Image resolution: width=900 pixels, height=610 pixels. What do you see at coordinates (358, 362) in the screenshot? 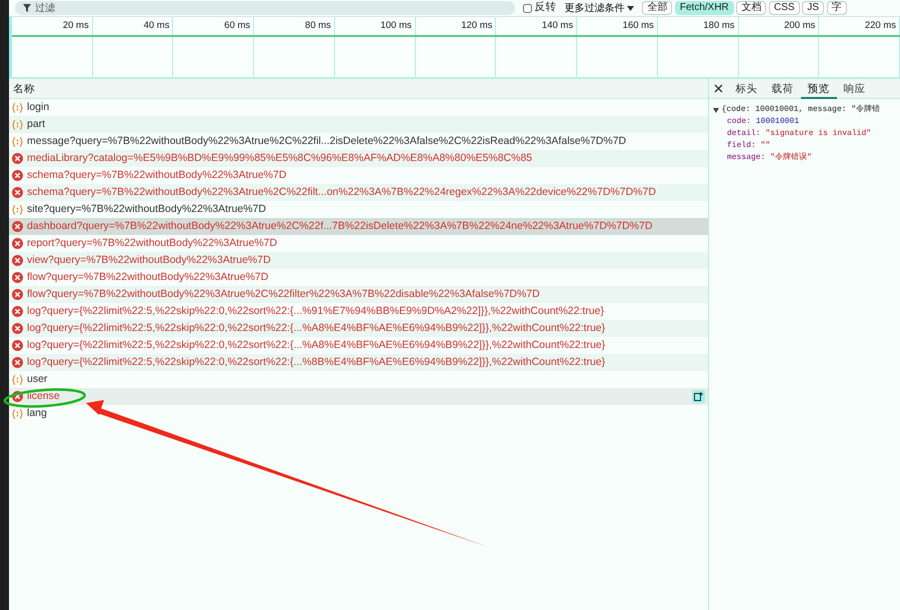
I see `request-row: log?query={%22limit%22:5,%22skip%22:0,%22sort%22:{...%8B%E4%BF%AE%E6%94%B9%22]}},%22withCount%22:true}` at bounding box center [358, 362].